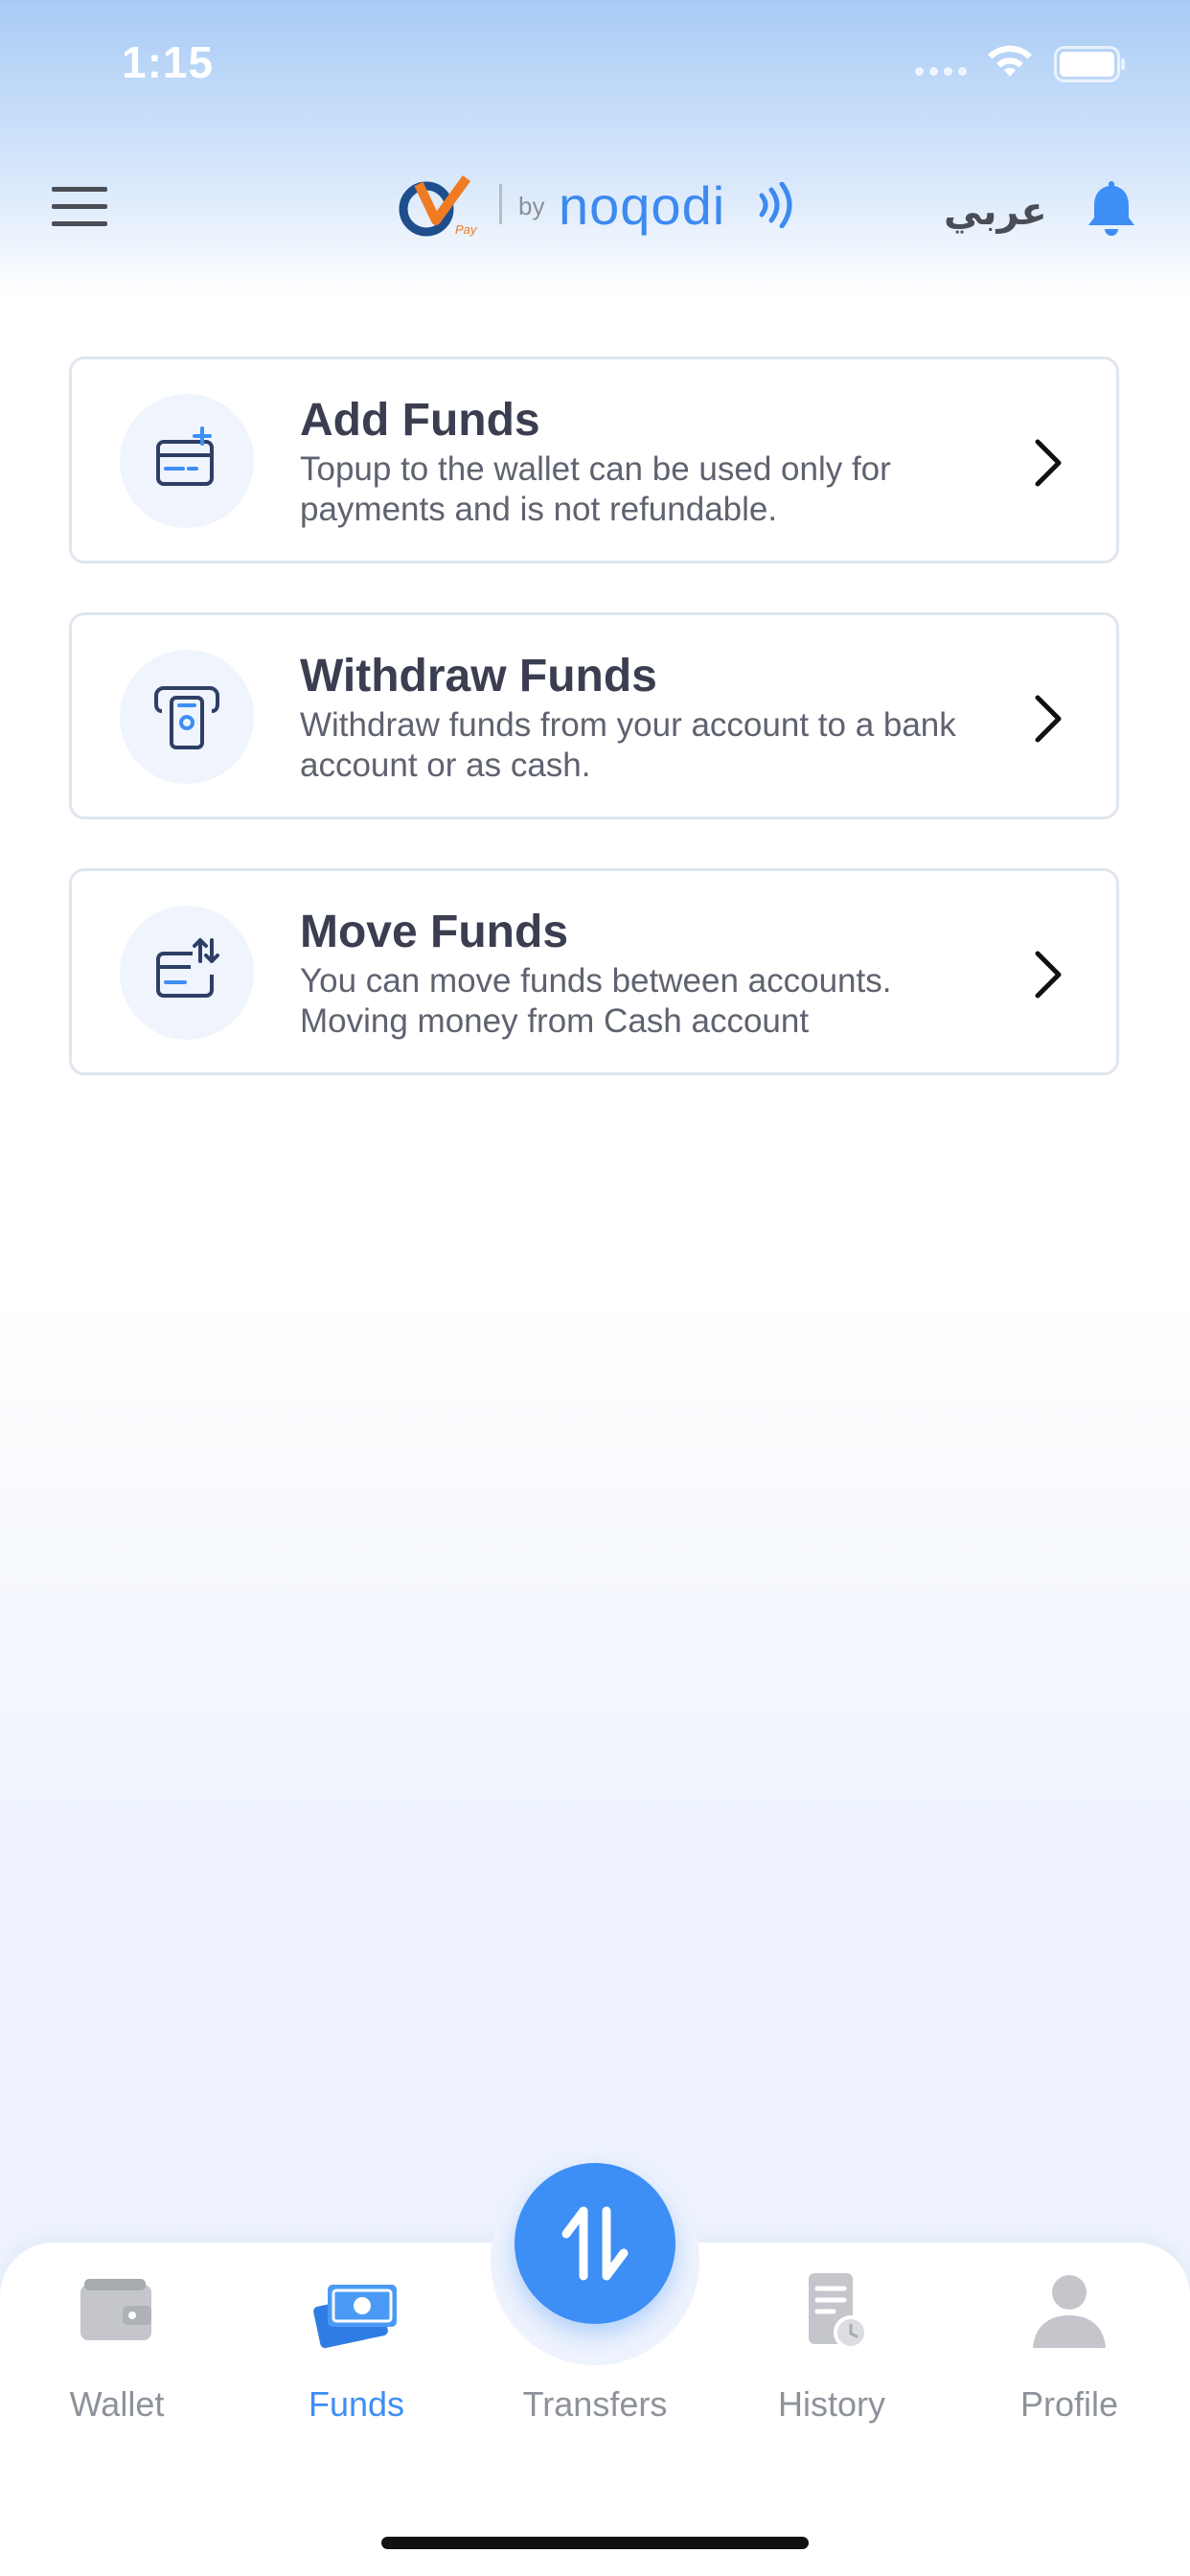 Image resolution: width=1190 pixels, height=2576 pixels. What do you see at coordinates (1070, 2357) in the screenshot?
I see `tab-profile: Profile` at bounding box center [1070, 2357].